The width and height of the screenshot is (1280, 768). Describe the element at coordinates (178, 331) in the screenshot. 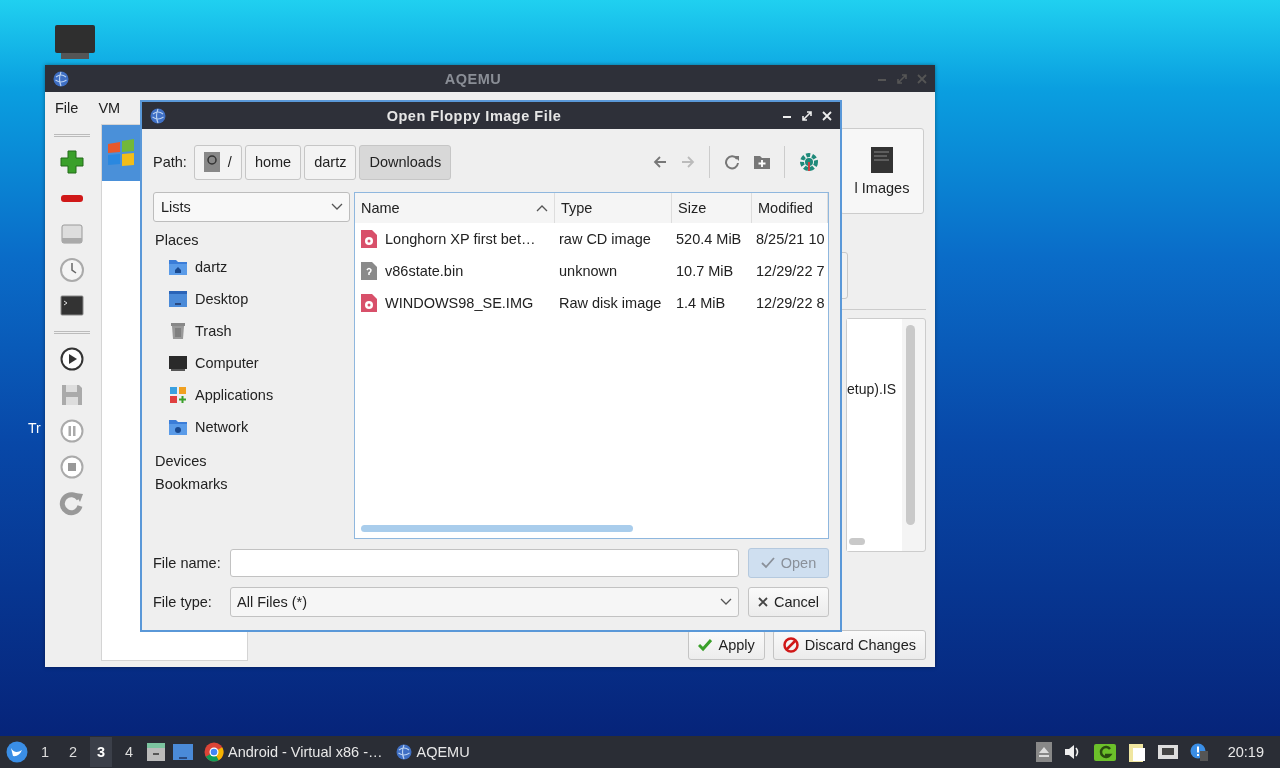

I see `trash-icon` at that location.